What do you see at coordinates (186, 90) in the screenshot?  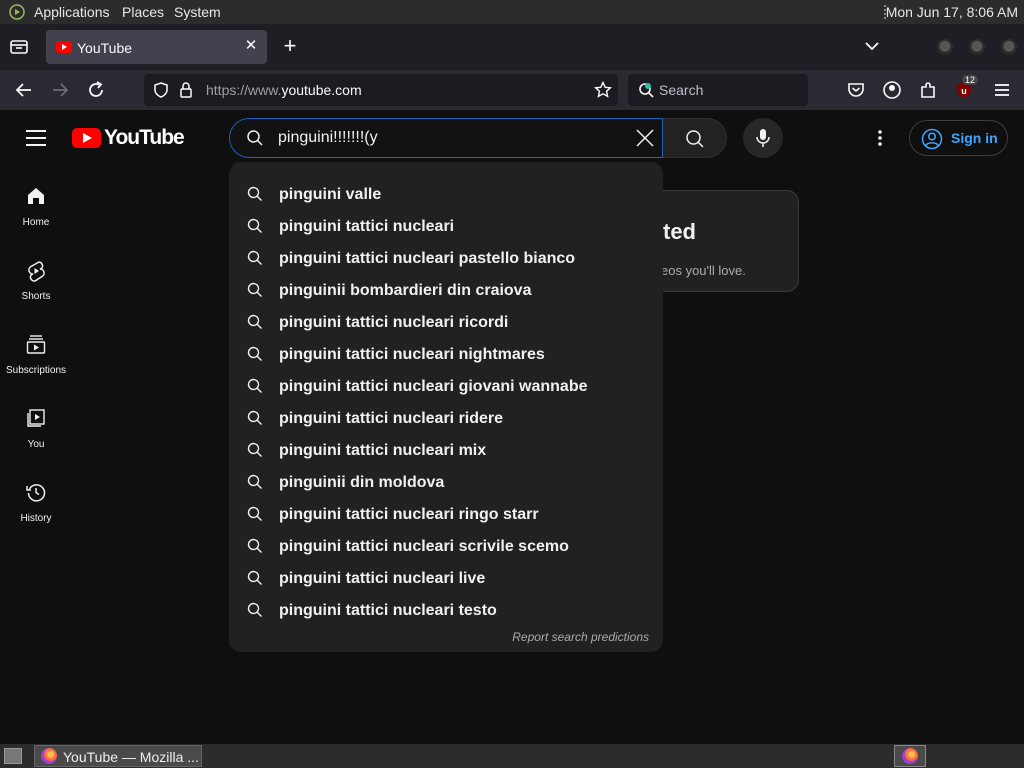 I see `lock-icon` at bounding box center [186, 90].